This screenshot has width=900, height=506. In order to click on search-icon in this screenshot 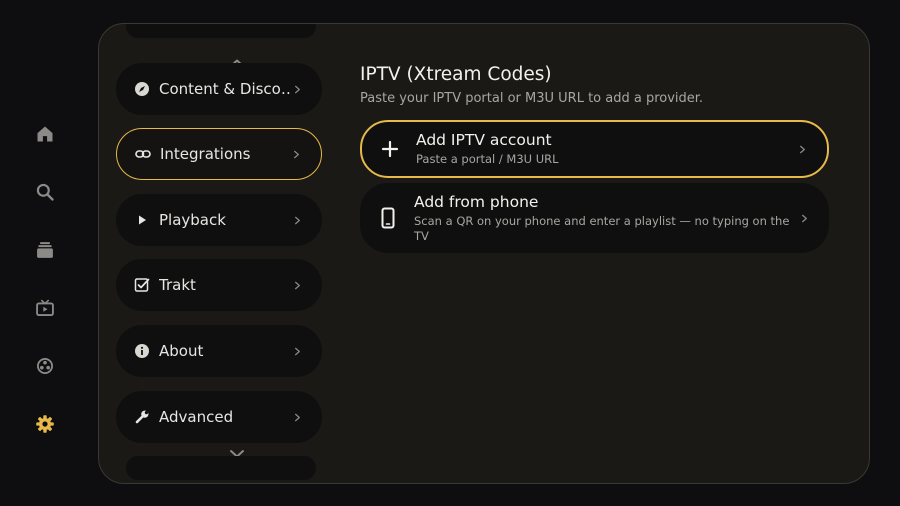, I will do `click(45, 192)`.